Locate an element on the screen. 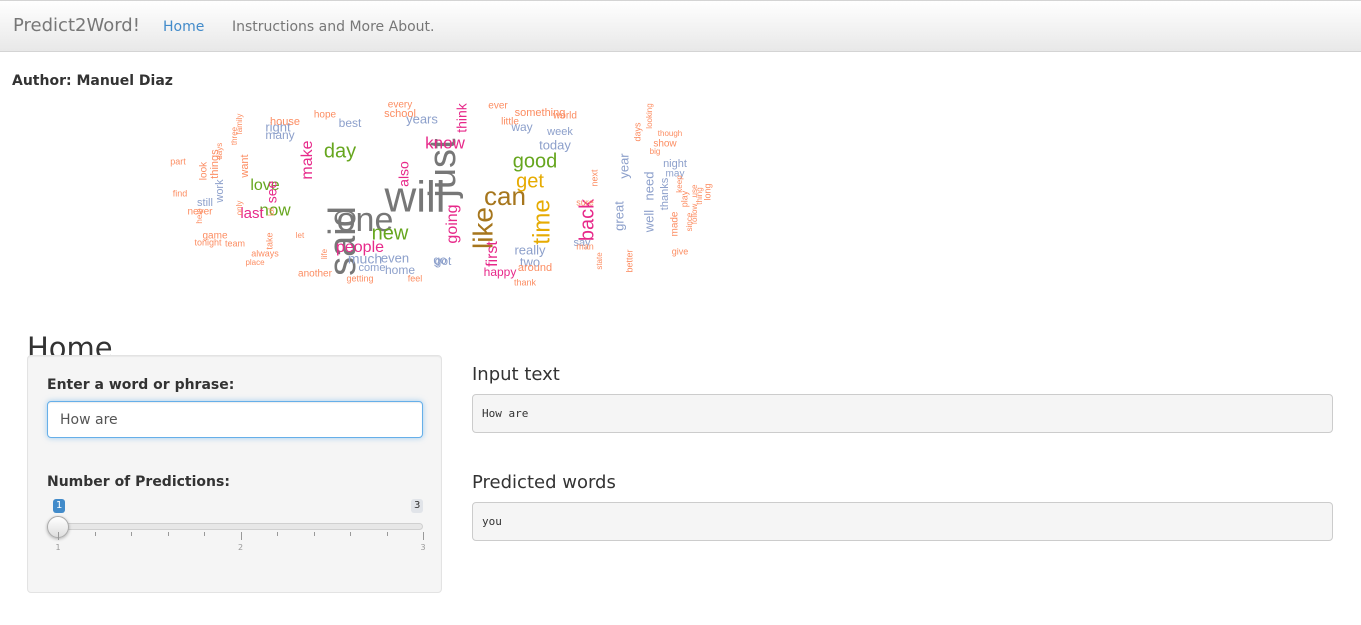 The height and width of the screenshot is (625, 1361). word-cloud-word: great is located at coordinates (618, 216).